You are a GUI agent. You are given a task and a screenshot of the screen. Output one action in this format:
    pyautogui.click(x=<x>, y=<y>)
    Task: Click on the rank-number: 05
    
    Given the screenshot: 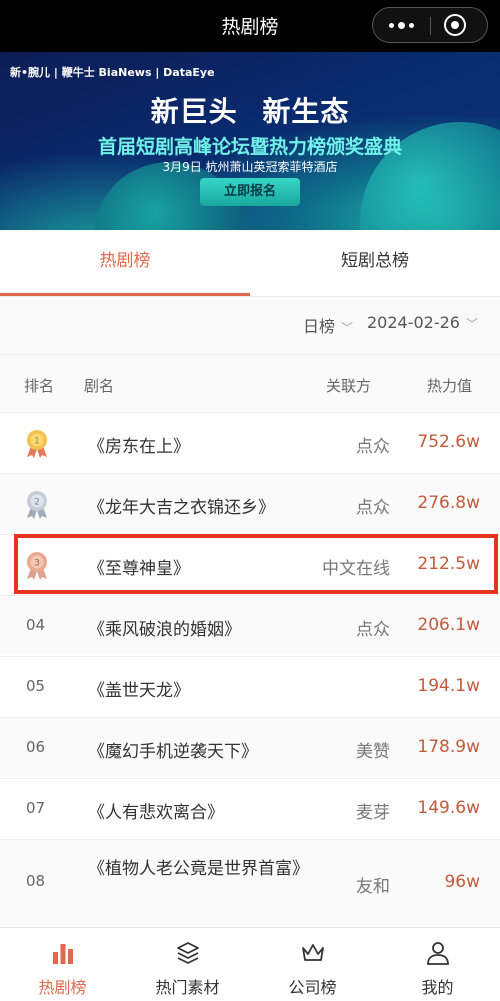 What is the action you would take?
    pyautogui.click(x=36, y=686)
    